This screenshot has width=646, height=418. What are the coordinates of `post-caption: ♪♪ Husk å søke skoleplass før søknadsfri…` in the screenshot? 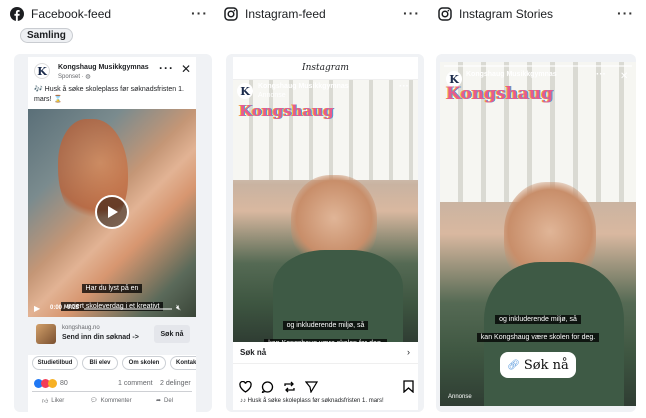 It's located at (312, 401).